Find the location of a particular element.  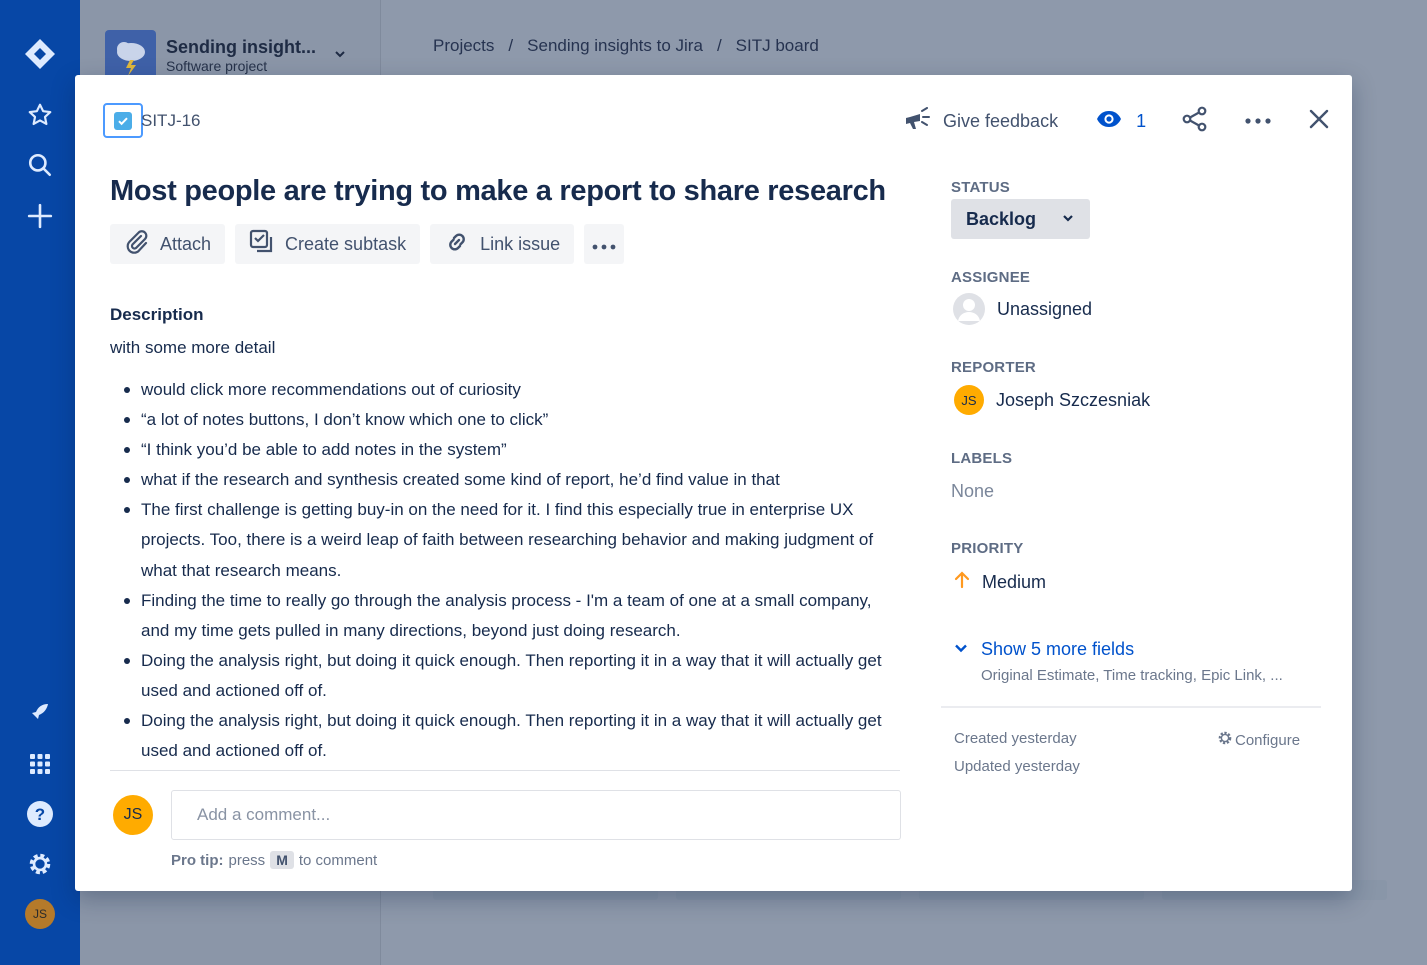

reporter-avatar: JS is located at coordinates (969, 400).